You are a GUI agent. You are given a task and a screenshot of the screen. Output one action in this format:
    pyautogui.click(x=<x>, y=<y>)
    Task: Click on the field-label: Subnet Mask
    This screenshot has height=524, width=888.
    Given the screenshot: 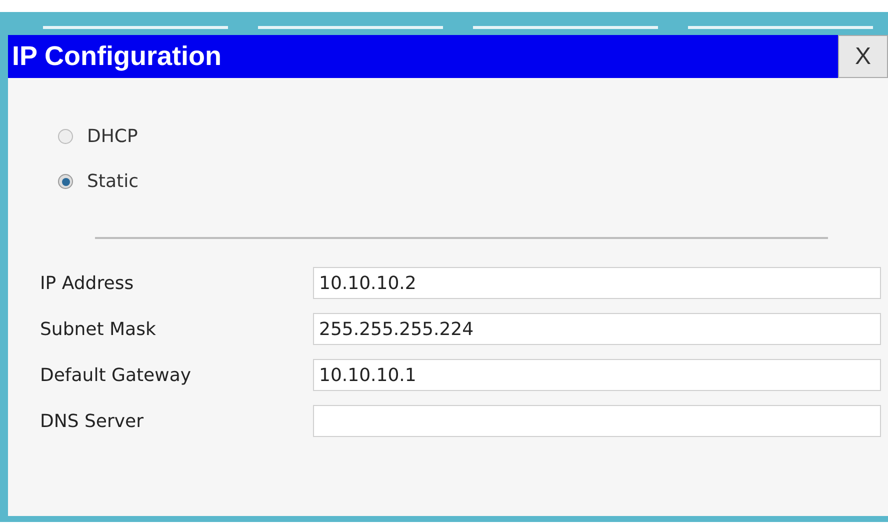 What is the action you would take?
    pyautogui.click(x=98, y=330)
    